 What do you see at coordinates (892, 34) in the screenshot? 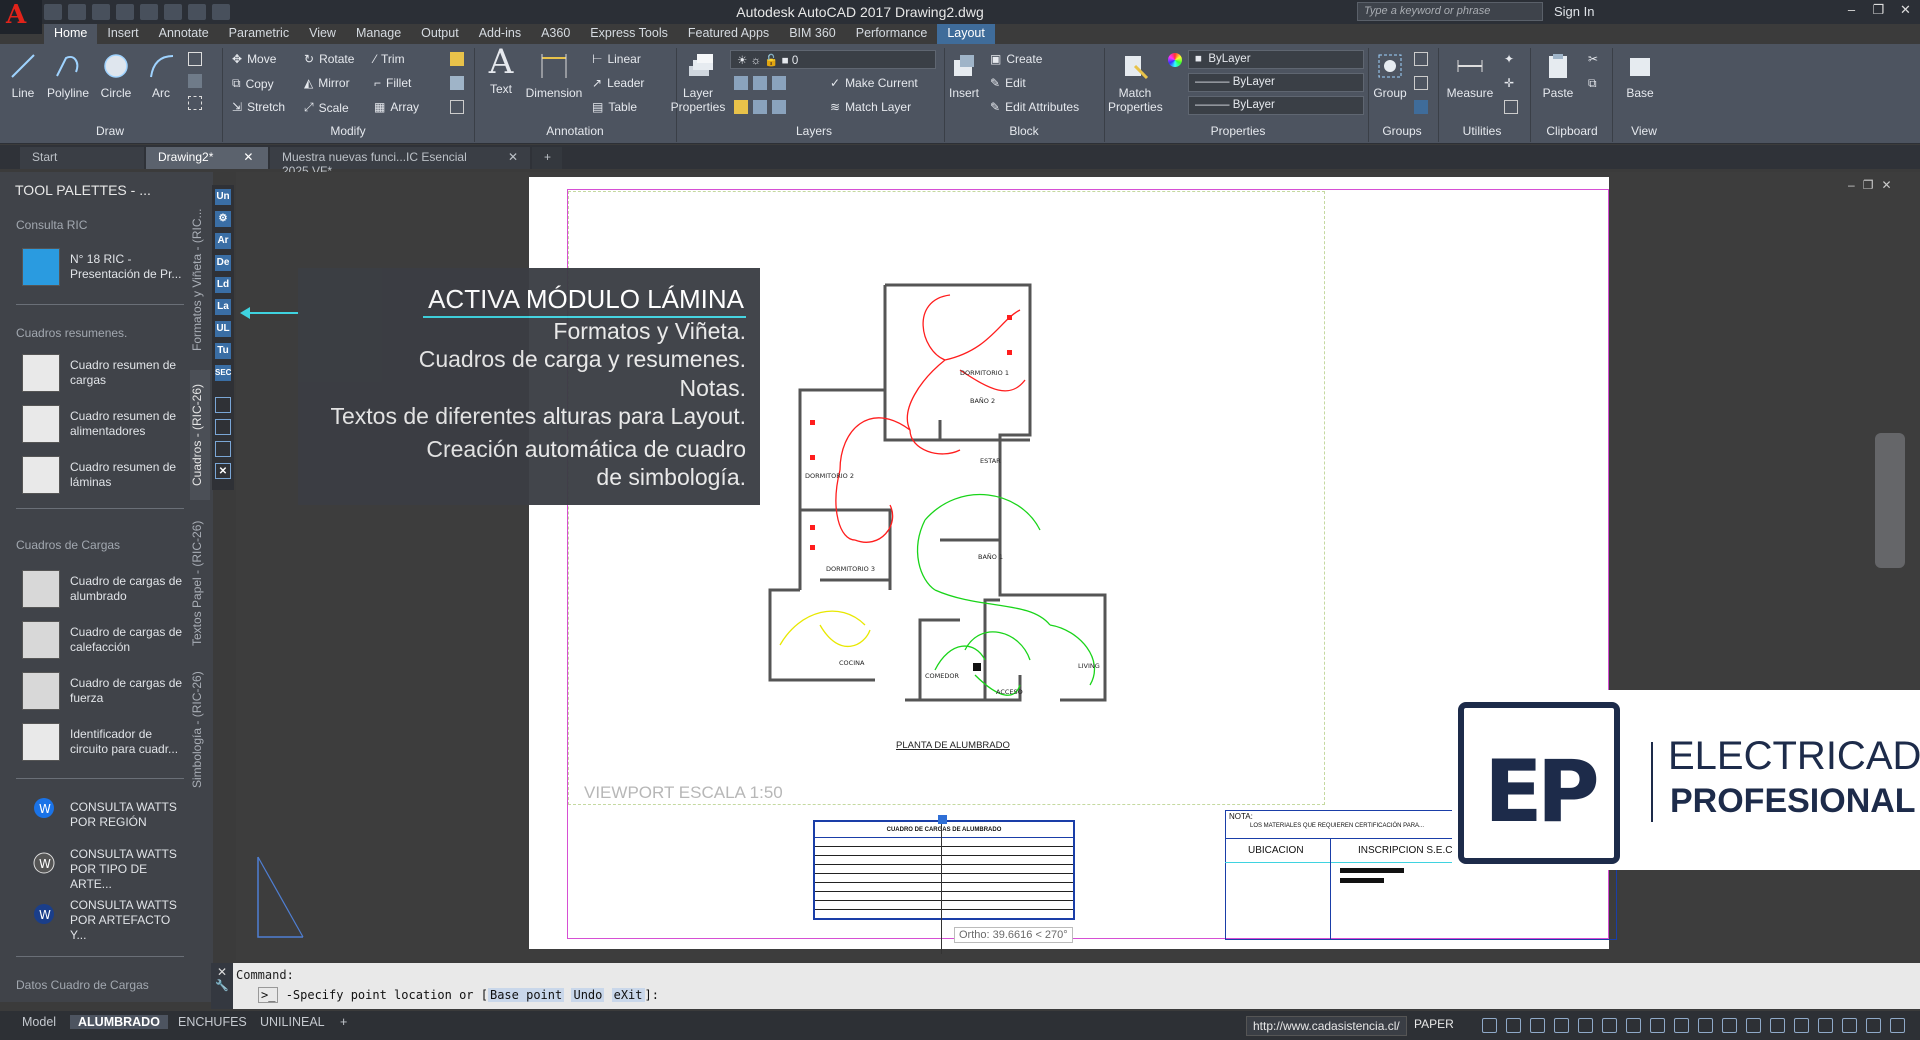
I see `tab-performance: Performance` at bounding box center [892, 34].